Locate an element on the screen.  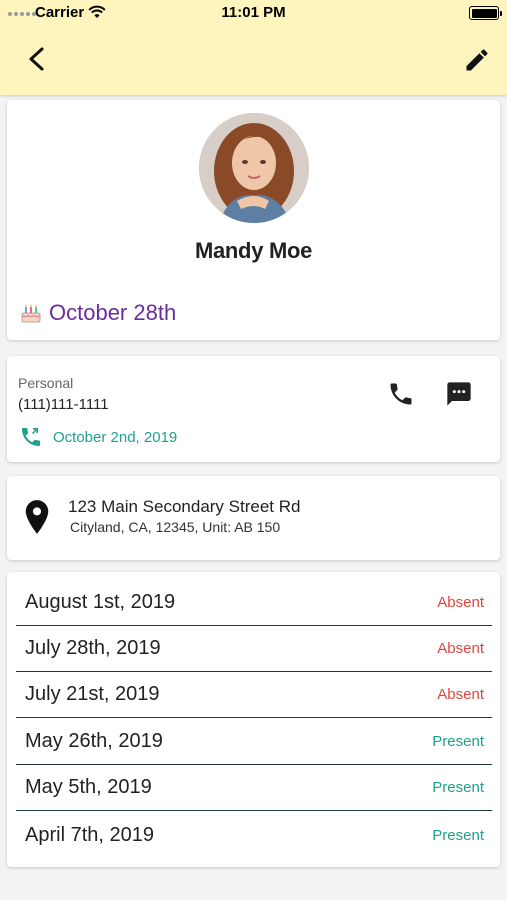
contact-name: Mandy Moe is located at coordinates (253, 250).